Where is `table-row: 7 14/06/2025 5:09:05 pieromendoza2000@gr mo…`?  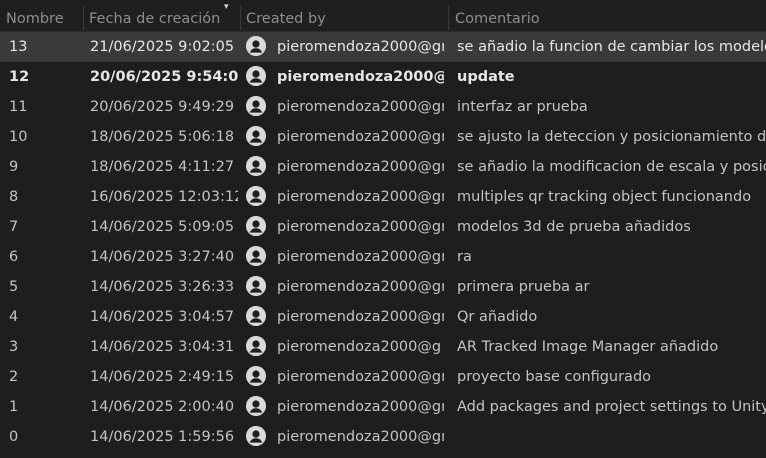
table-row: 7 14/06/2025 5:09:05 pieromendoza2000@gr mo… is located at coordinates (383, 227).